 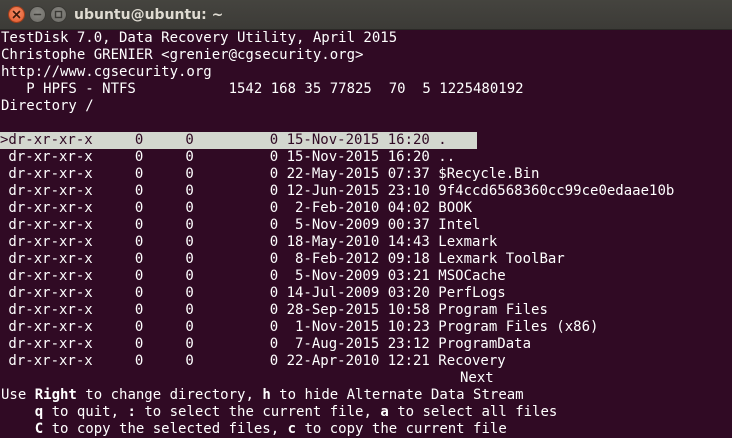 What do you see at coordinates (384, 412) in the screenshot?
I see `key-a: a` at bounding box center [384, 412].